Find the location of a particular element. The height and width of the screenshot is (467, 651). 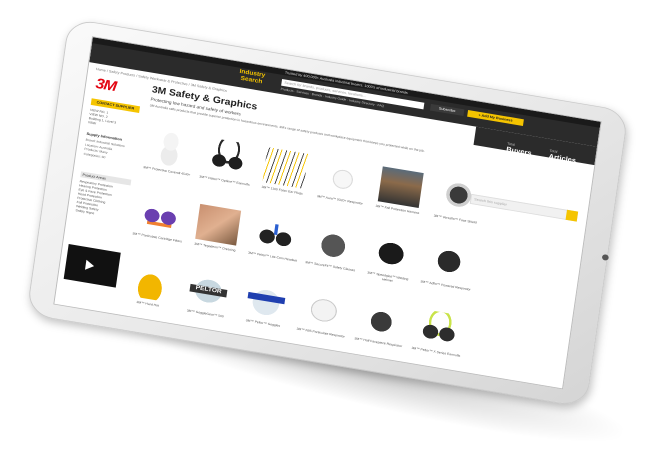

stat-articles: Total Articles is located at coordinates (562, 156).